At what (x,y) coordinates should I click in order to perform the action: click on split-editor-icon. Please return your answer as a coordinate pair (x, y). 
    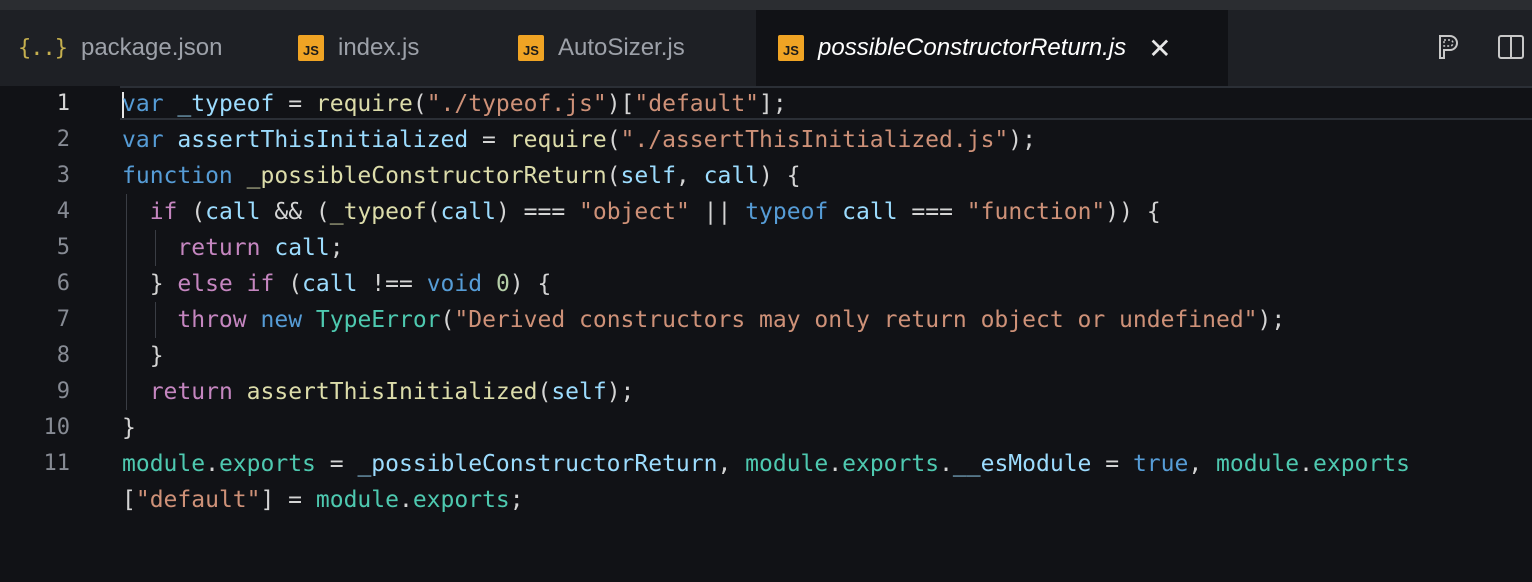
    Looking at the image, I should click on (1511, 47).